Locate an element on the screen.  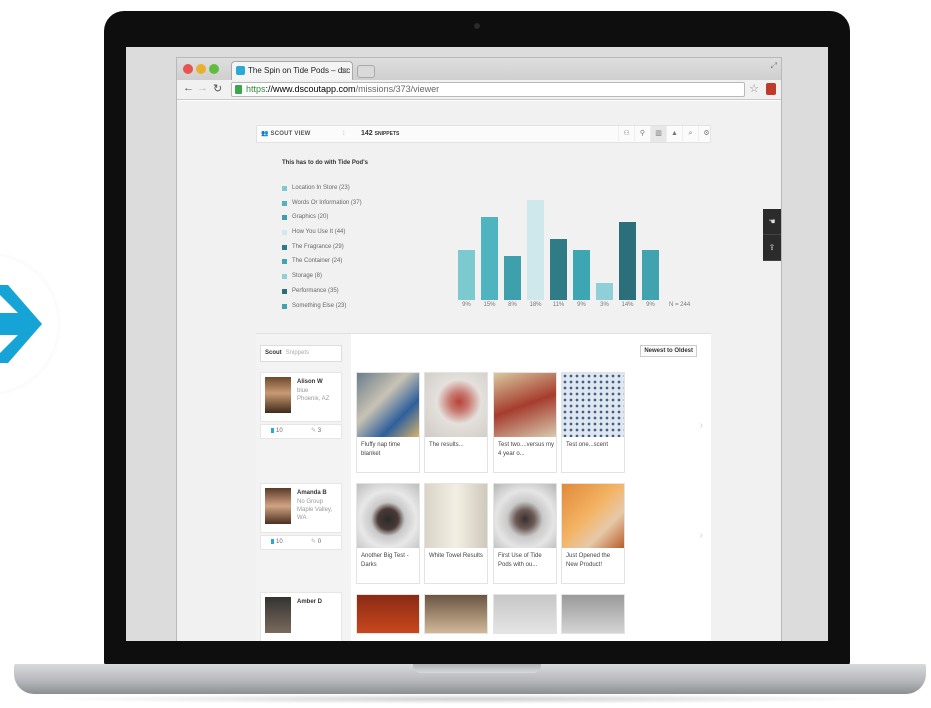
snippet-card: Test one...scent is located at coordinates (593, 422).